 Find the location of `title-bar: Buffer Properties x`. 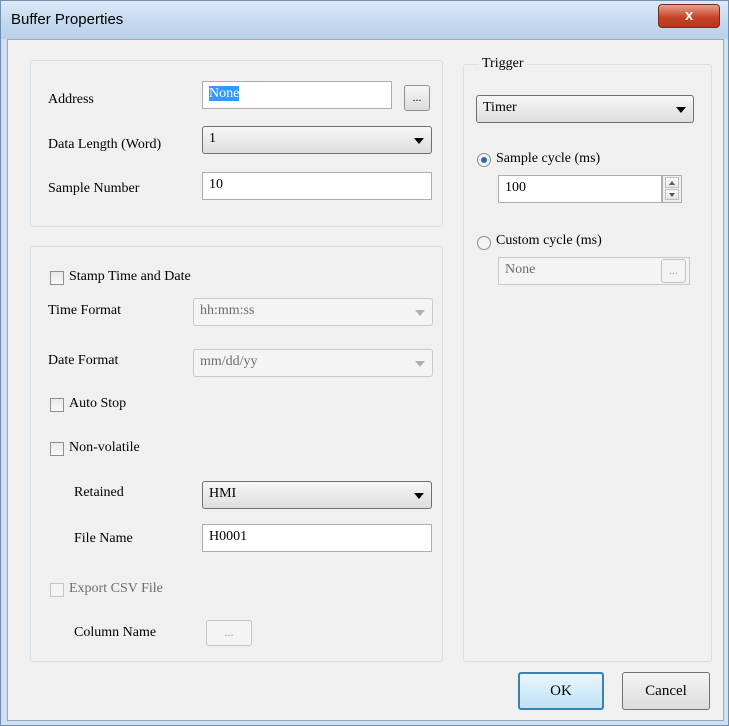

title-bar: Buffer Properties x is located at coordinates (364, 20).